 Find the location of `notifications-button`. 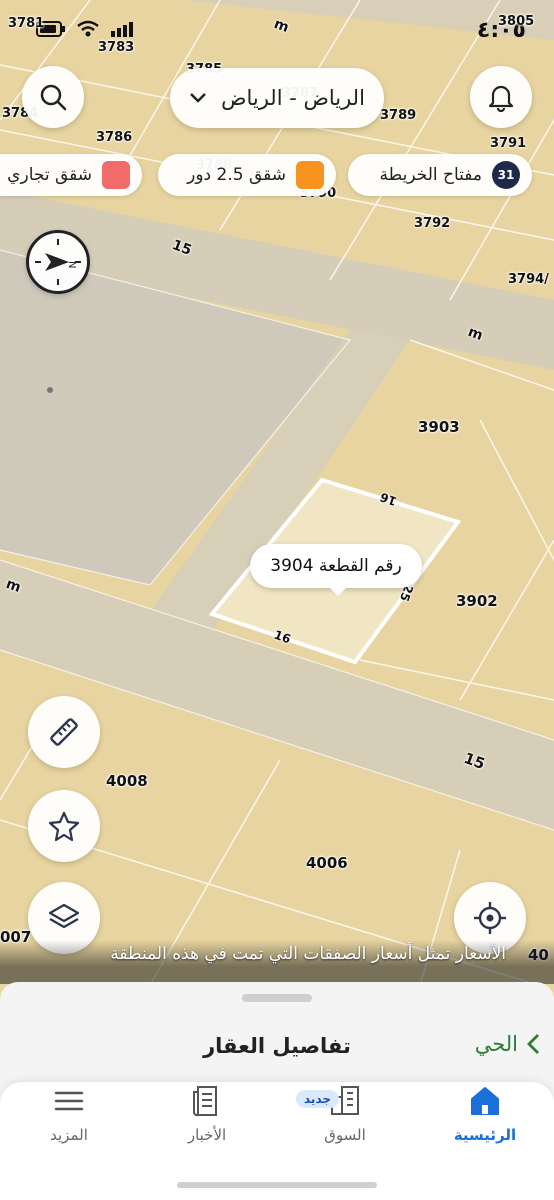

notifications-button is located at coordinates (501, 97).